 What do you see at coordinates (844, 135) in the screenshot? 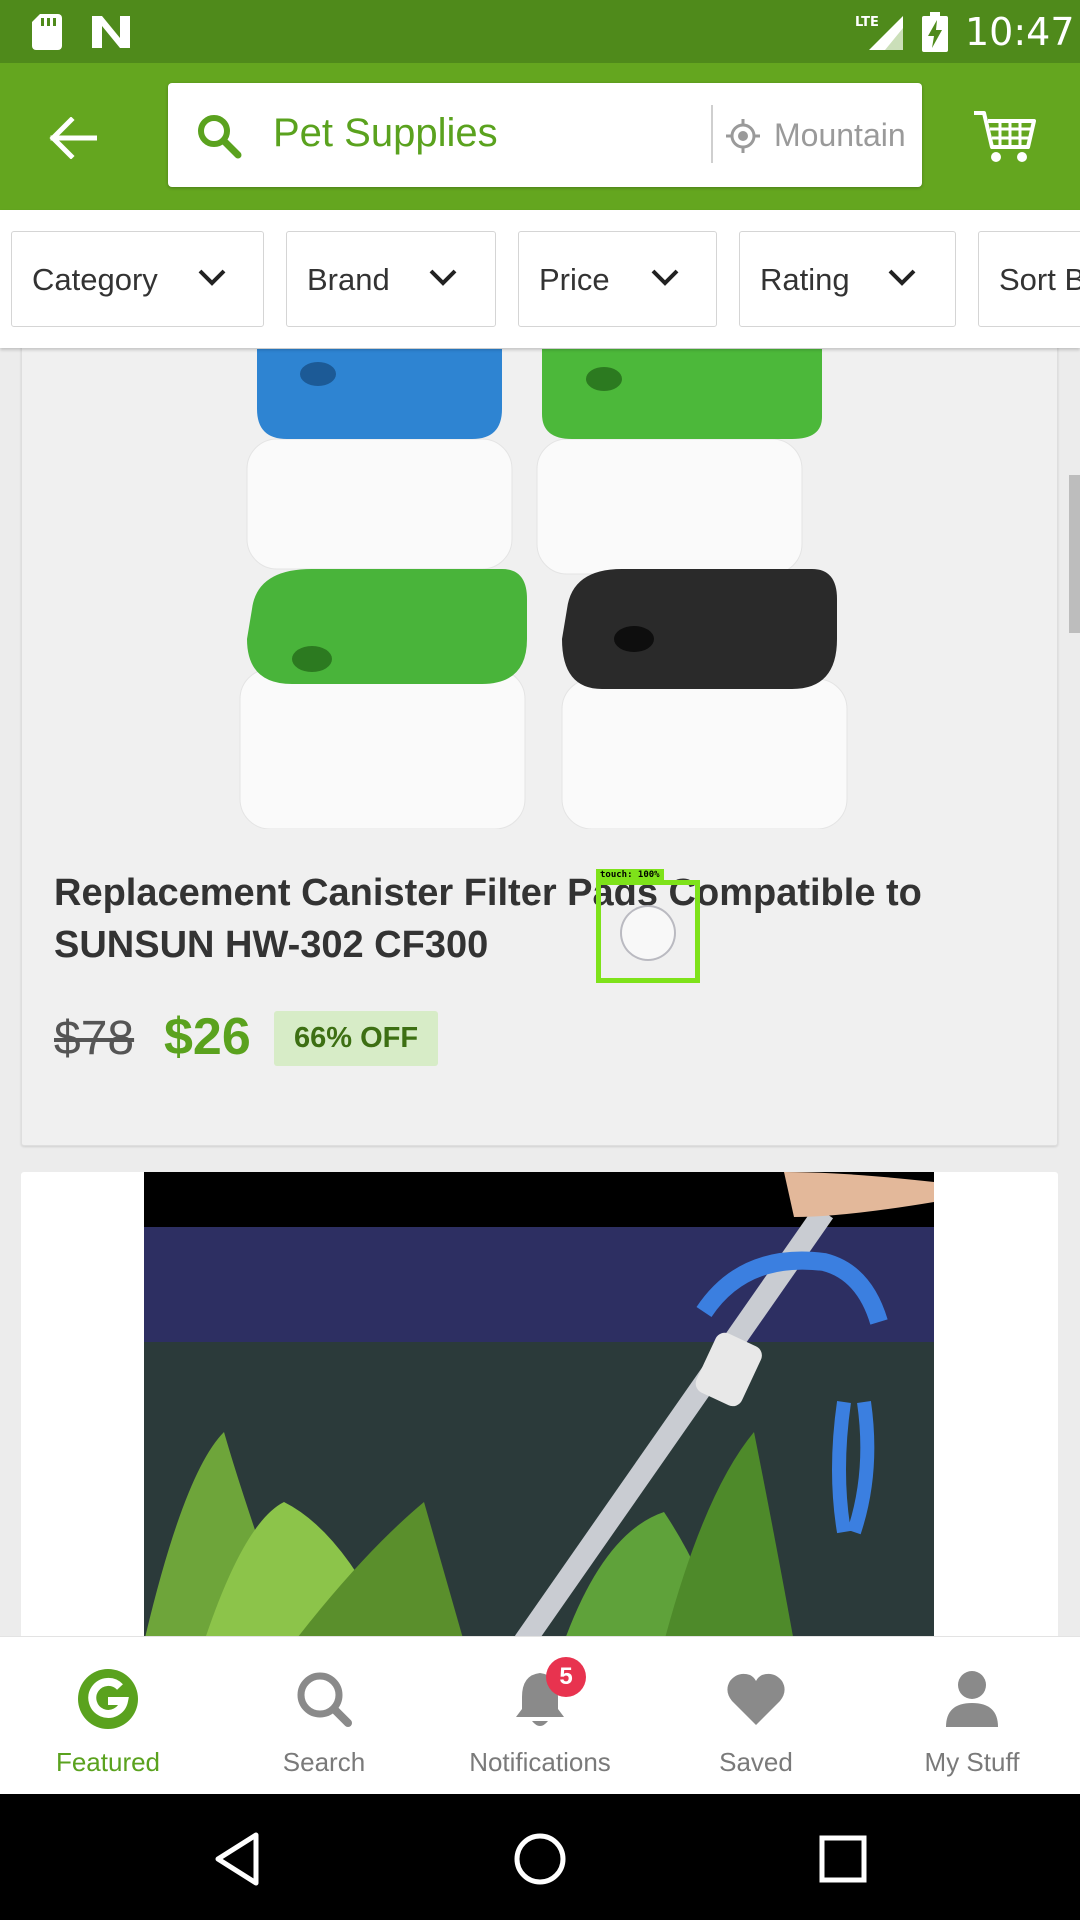
I see `location-field: Mountain` at bounding box center [844, 135].